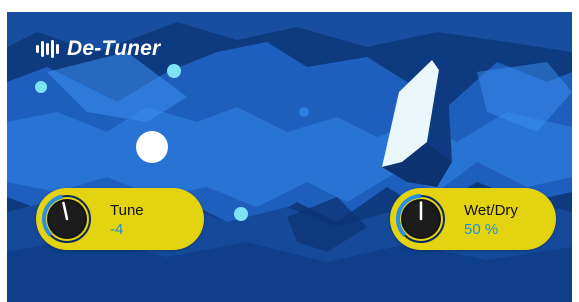  I want to click on wetdry-knob, so click(421, 219).